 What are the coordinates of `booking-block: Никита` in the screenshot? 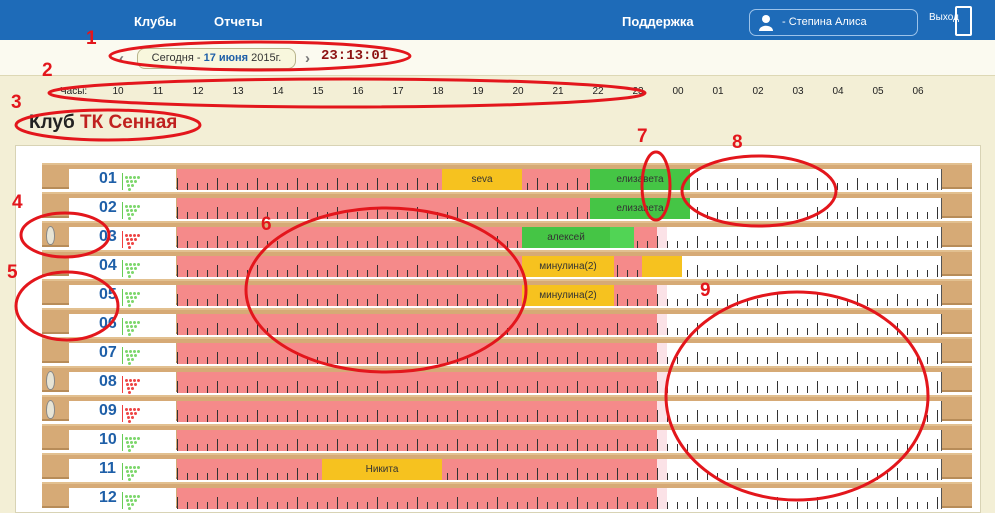 It's located at (382, 469).